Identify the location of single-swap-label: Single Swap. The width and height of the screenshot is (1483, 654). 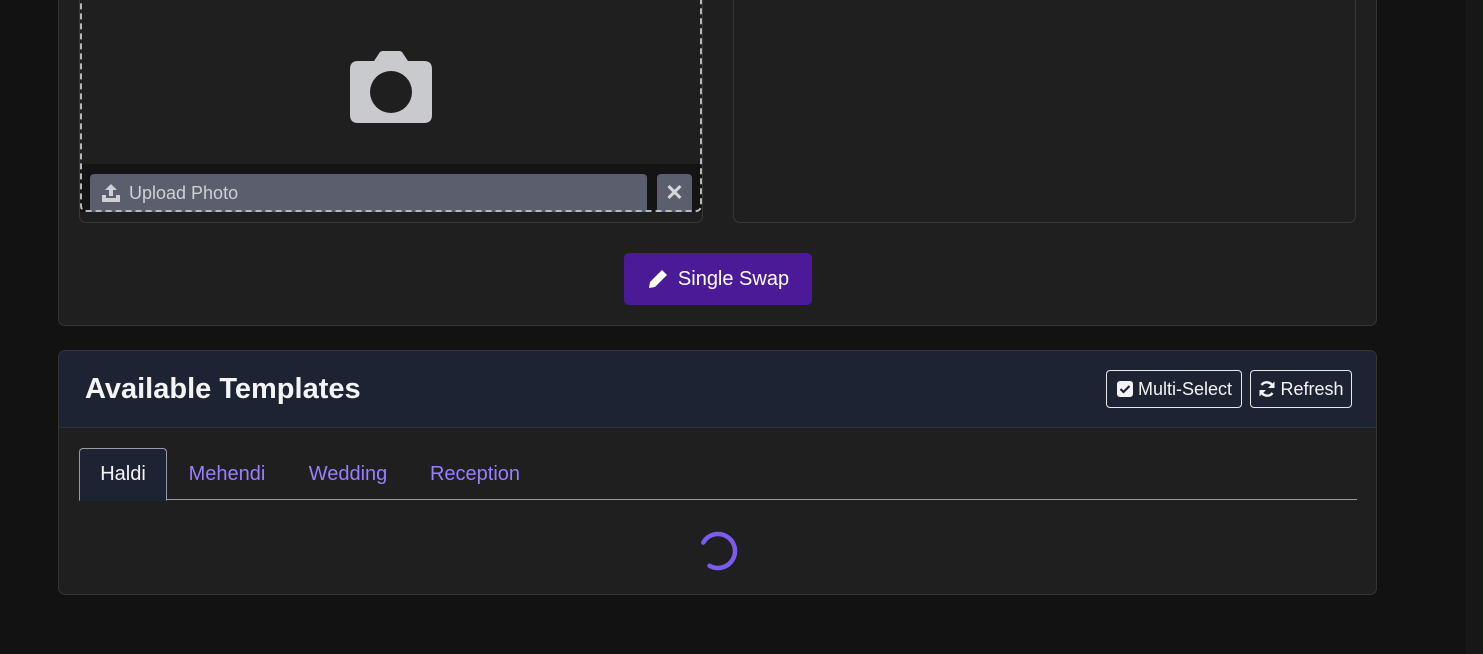
(733, 278).